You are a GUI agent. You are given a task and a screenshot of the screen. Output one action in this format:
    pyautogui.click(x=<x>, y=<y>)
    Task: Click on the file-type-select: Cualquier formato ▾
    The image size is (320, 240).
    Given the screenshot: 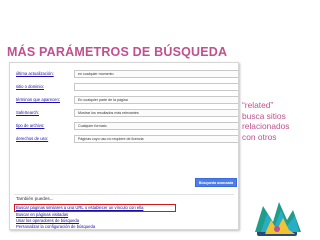 What is the action you would take?
    pyautogui.click(x=156, y=126)
    